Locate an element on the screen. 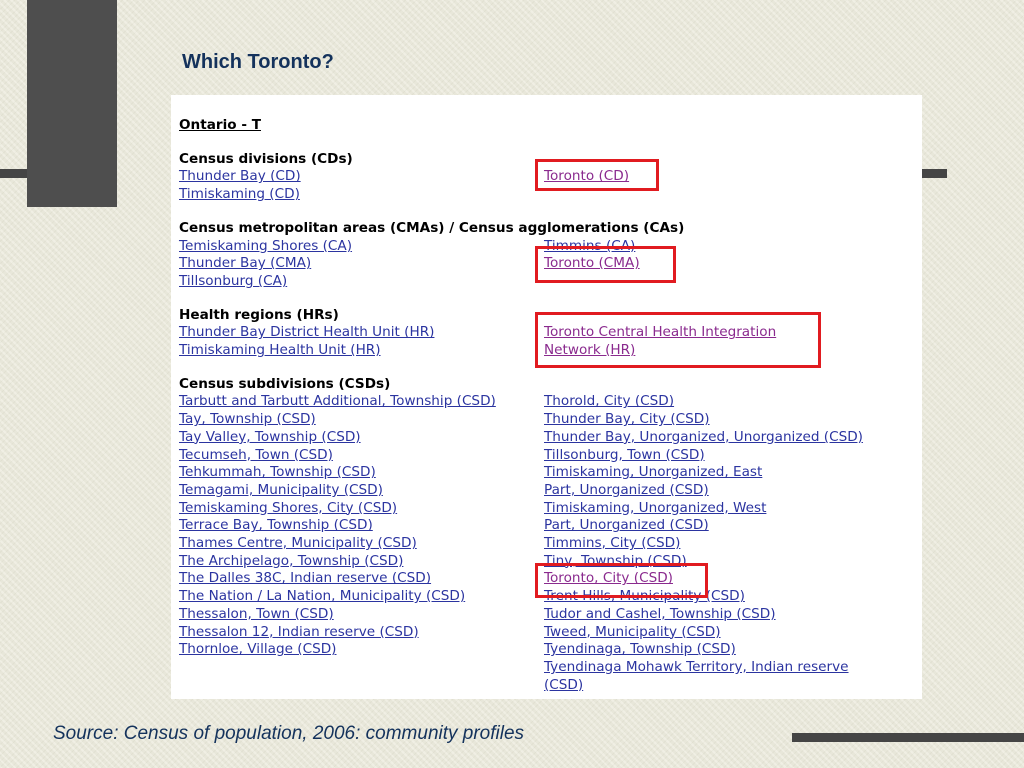  csd-link: Thames Centre, Municipality (CSD) is located at coordinates (361, 544).